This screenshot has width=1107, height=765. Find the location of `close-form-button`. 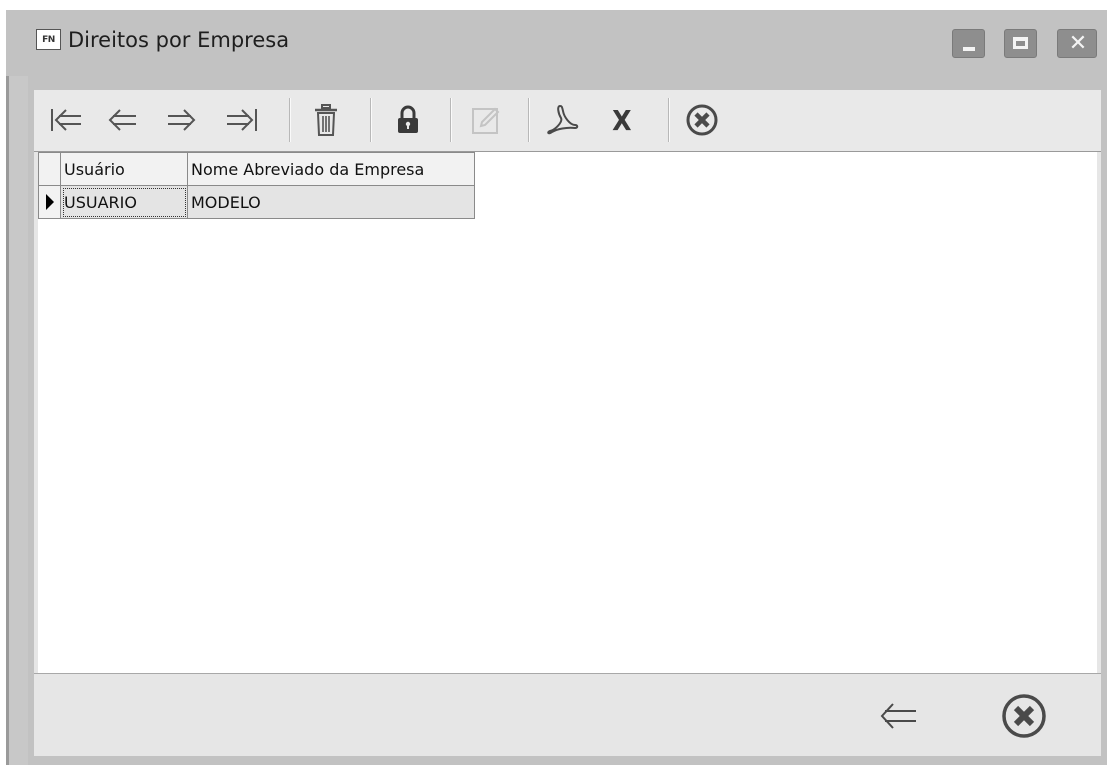

close-form-button is located at coordinates (702, 120).